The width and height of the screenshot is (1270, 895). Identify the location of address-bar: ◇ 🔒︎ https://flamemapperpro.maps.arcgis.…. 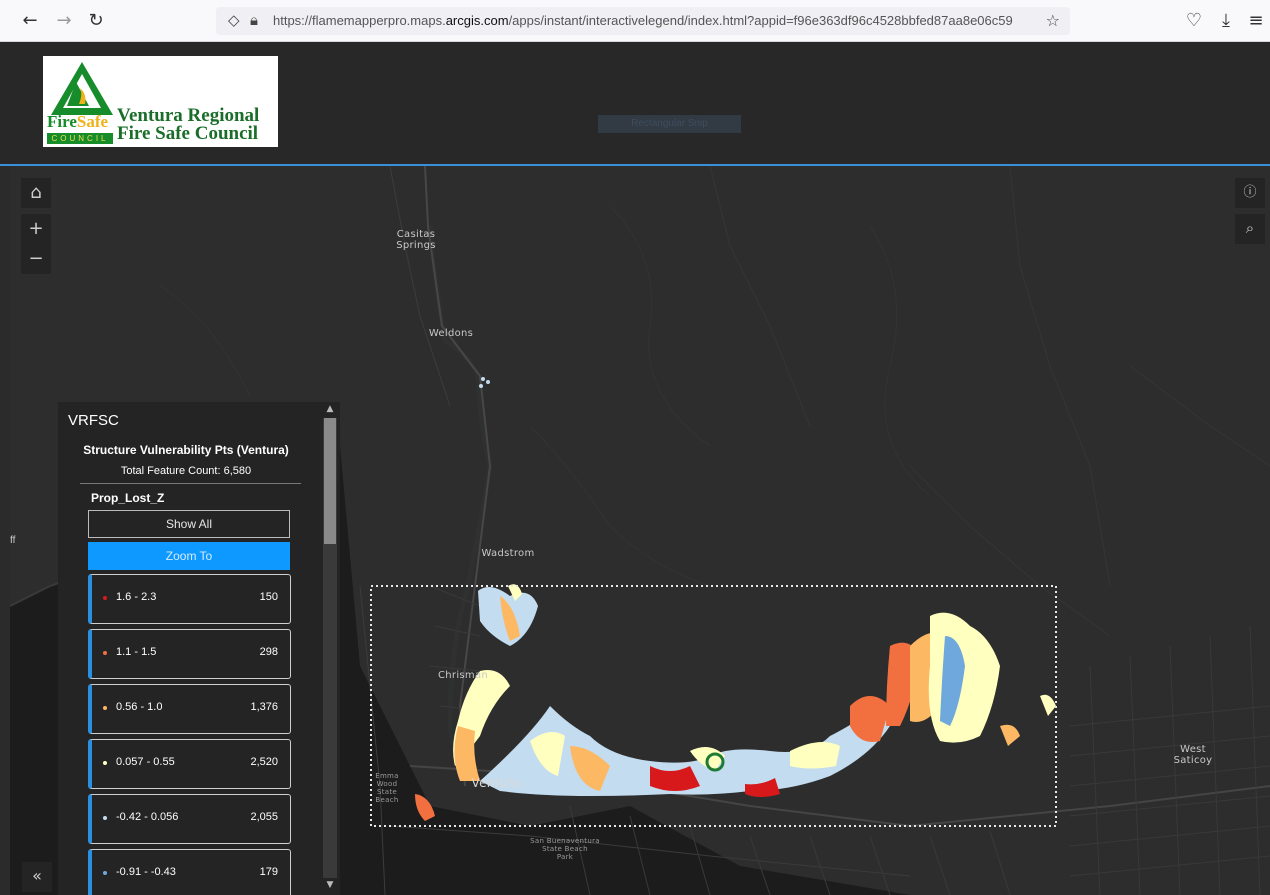
(643, 21).